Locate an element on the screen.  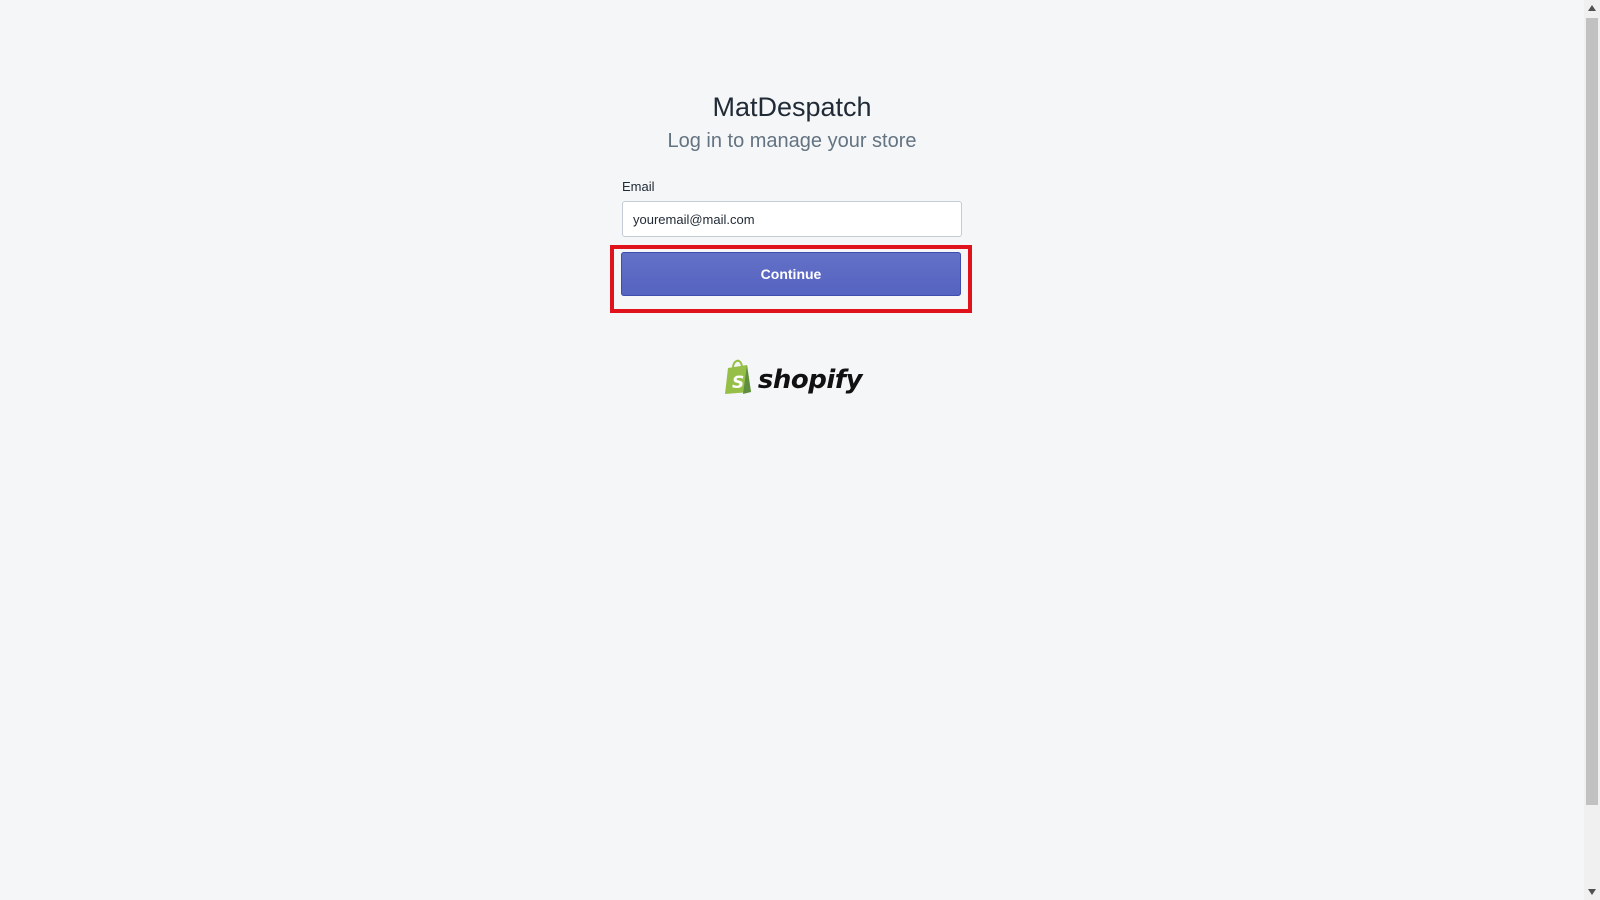
email-field-group: Email is located at coordinates (792, 207).